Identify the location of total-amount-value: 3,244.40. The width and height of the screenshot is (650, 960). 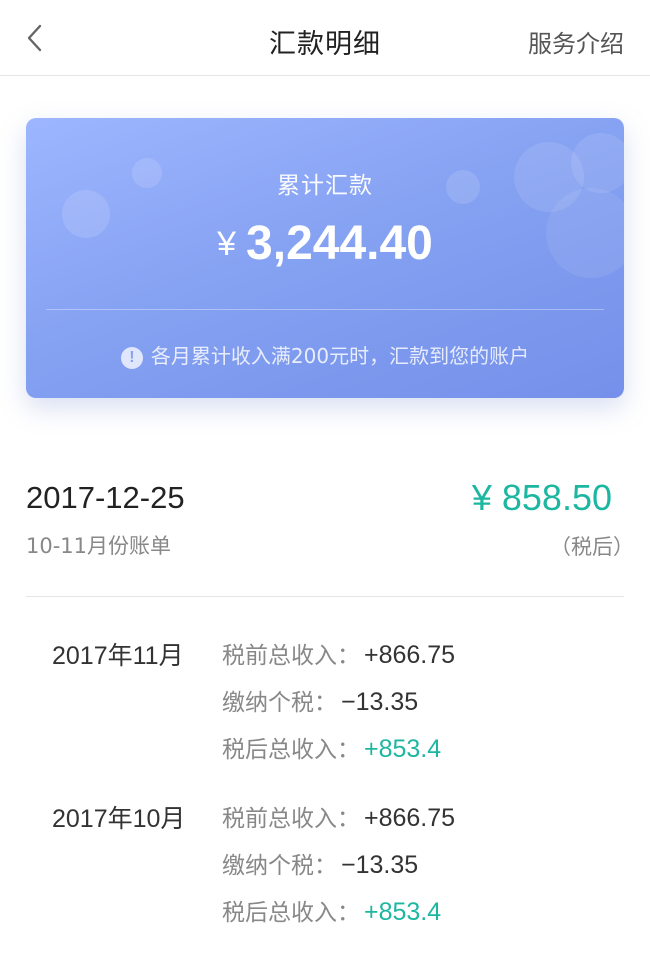
(339, 243).